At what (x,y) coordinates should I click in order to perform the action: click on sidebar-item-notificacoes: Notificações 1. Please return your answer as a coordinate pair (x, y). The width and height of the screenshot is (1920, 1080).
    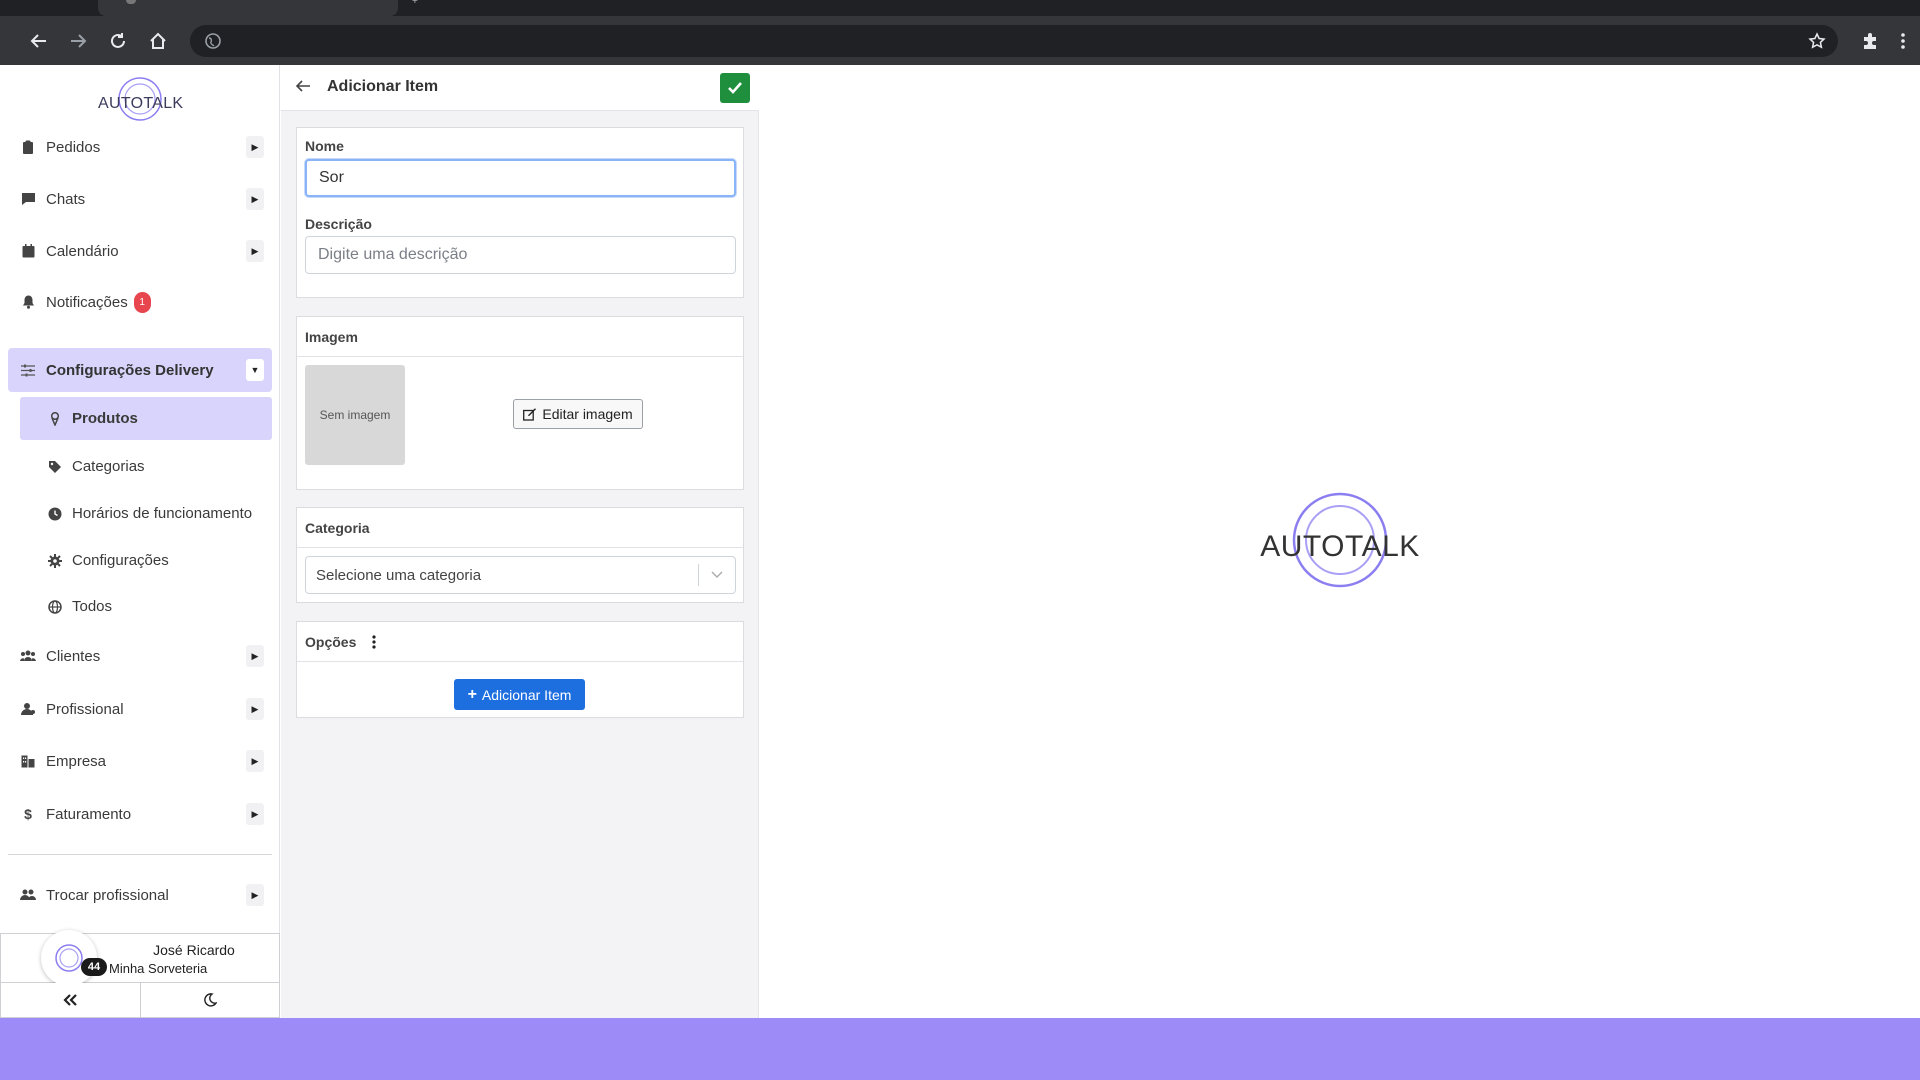
    Looking at the image, I should click on (140, 302).